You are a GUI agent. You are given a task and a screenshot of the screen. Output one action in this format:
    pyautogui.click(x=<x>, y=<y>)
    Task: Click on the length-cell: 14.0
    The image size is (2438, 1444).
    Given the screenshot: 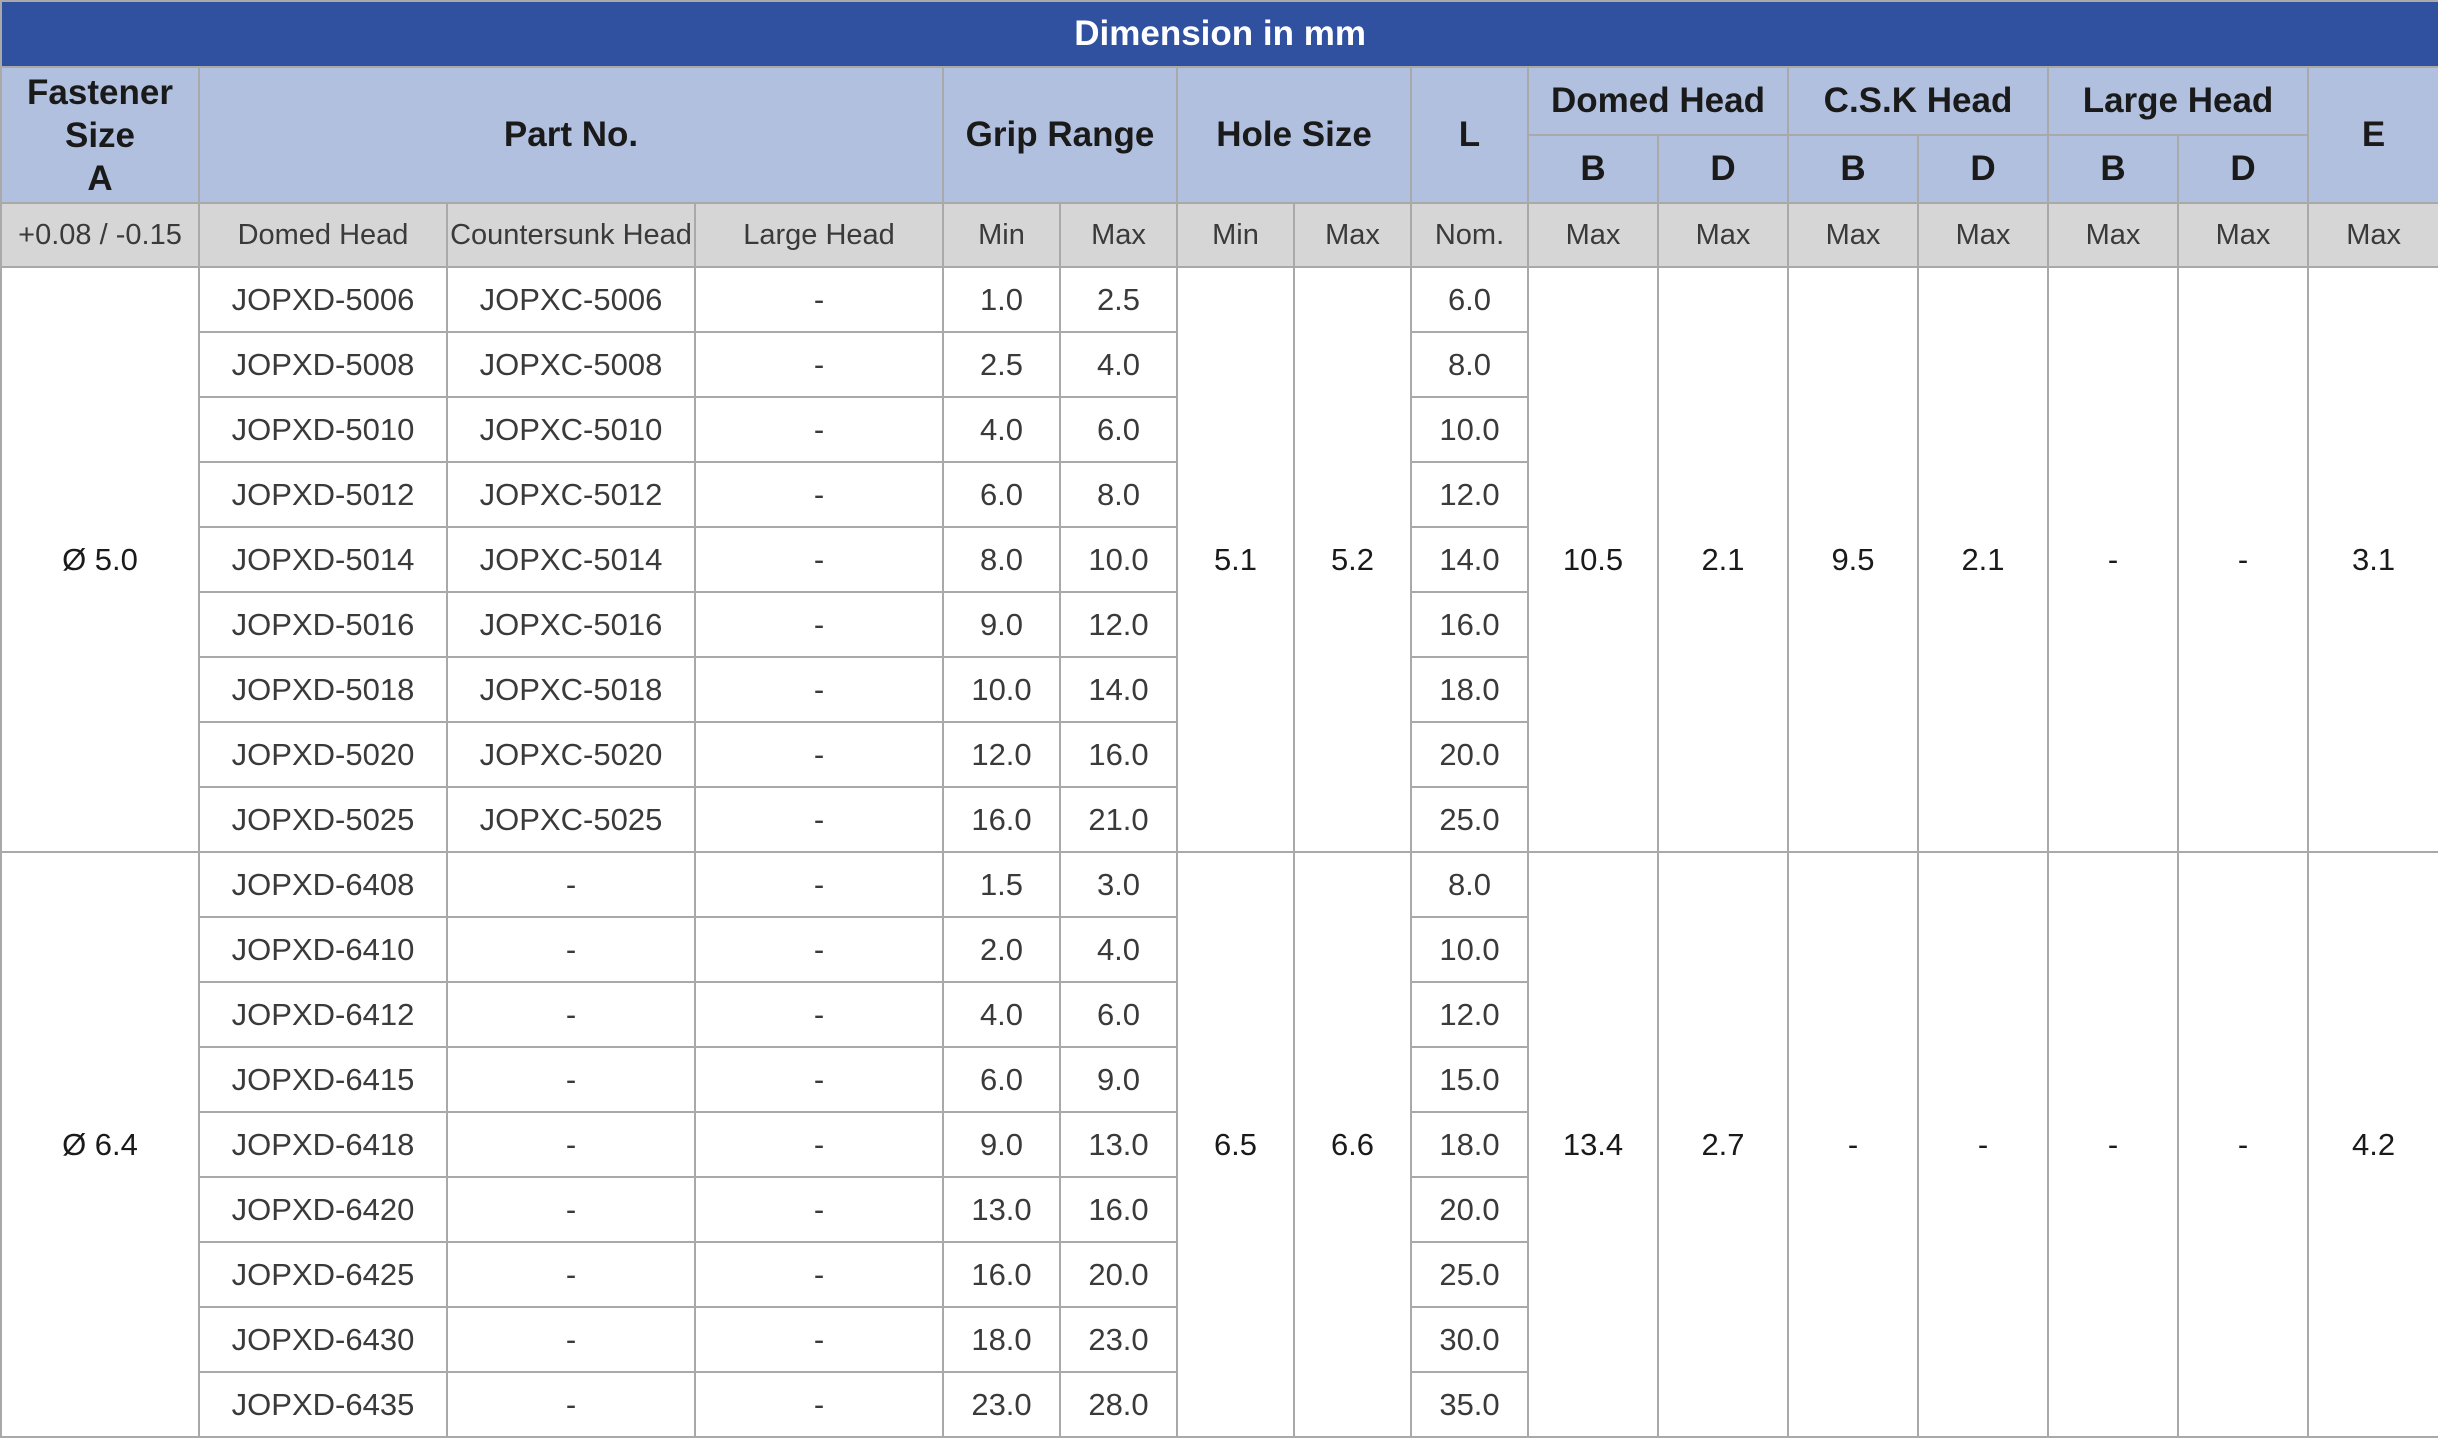 What is the action you would take?
    pyautogui.click(x=1469, y=559)
    